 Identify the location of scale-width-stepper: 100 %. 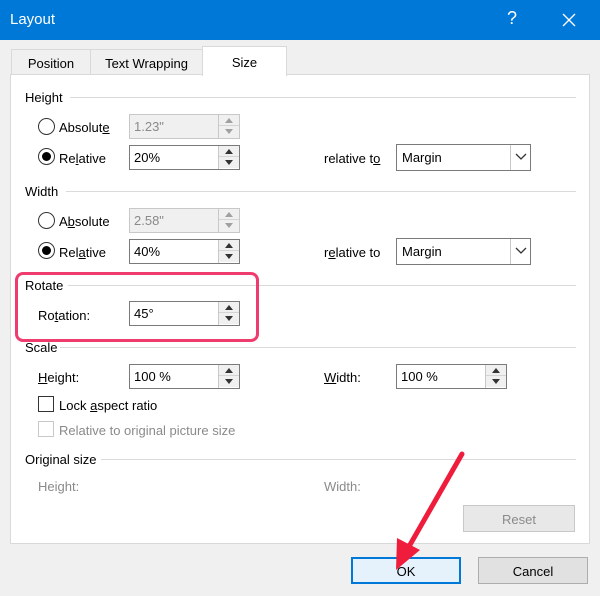
(451, 376).